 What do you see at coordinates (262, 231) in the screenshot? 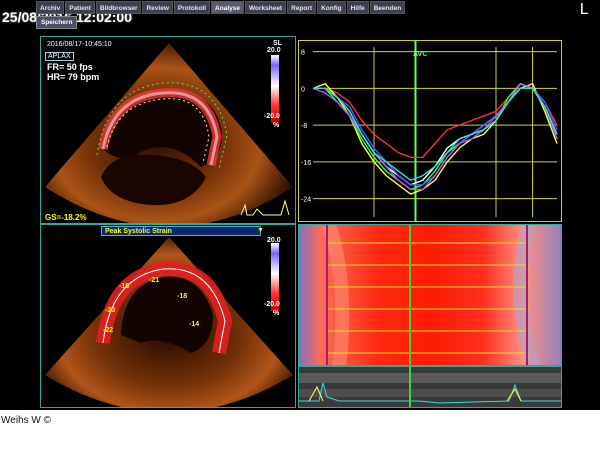
I see `chevron-down-icon: ▼` at bounding box center [262, 231].